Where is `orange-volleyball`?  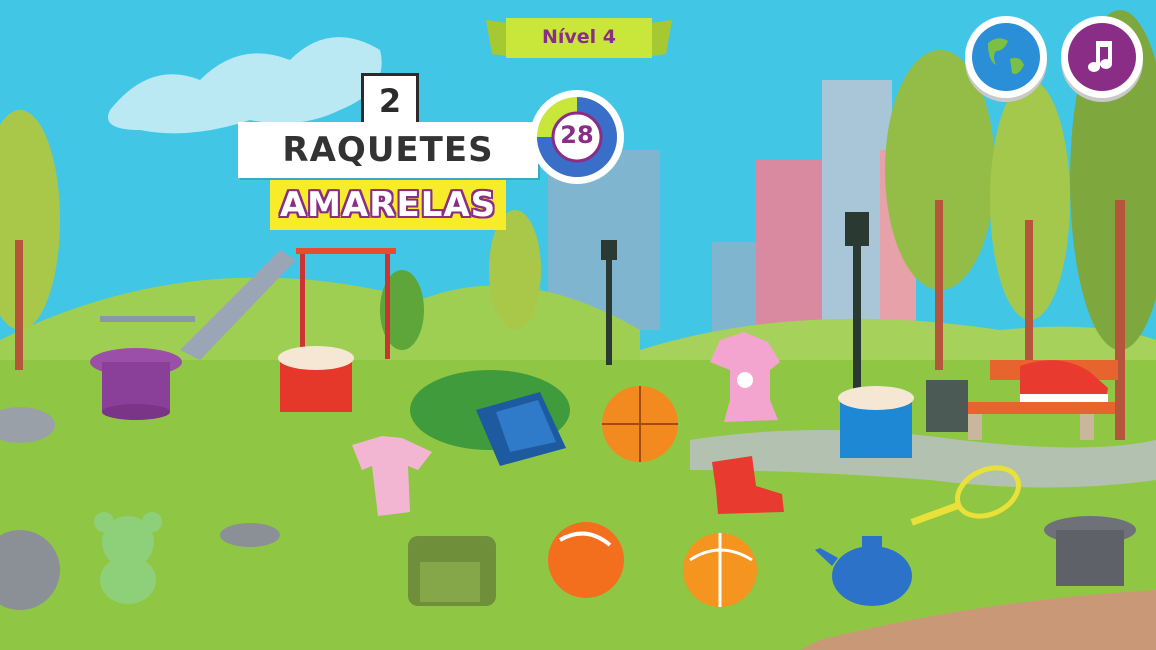
orange-volleyball is located at coordinates (720, 570).